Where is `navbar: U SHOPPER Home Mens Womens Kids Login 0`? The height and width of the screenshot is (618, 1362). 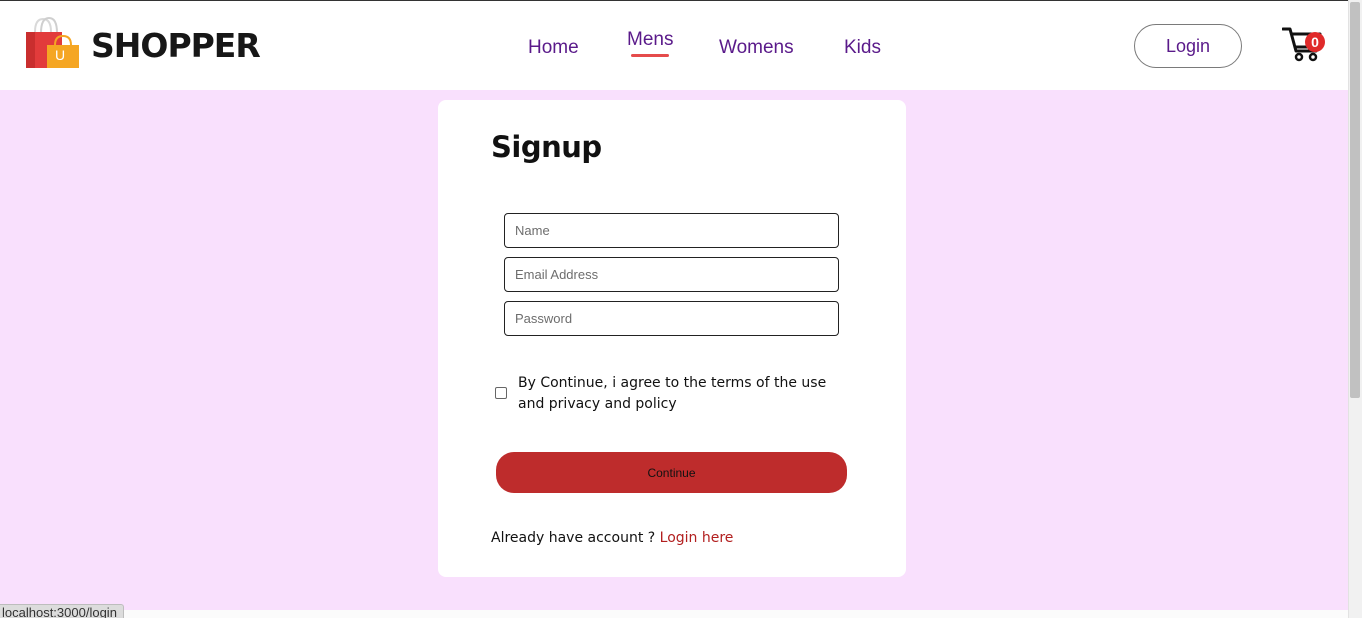 navbar: U SHOPPER Home Mens Womens Kids Login 0 is located at coordinates (674, 45).